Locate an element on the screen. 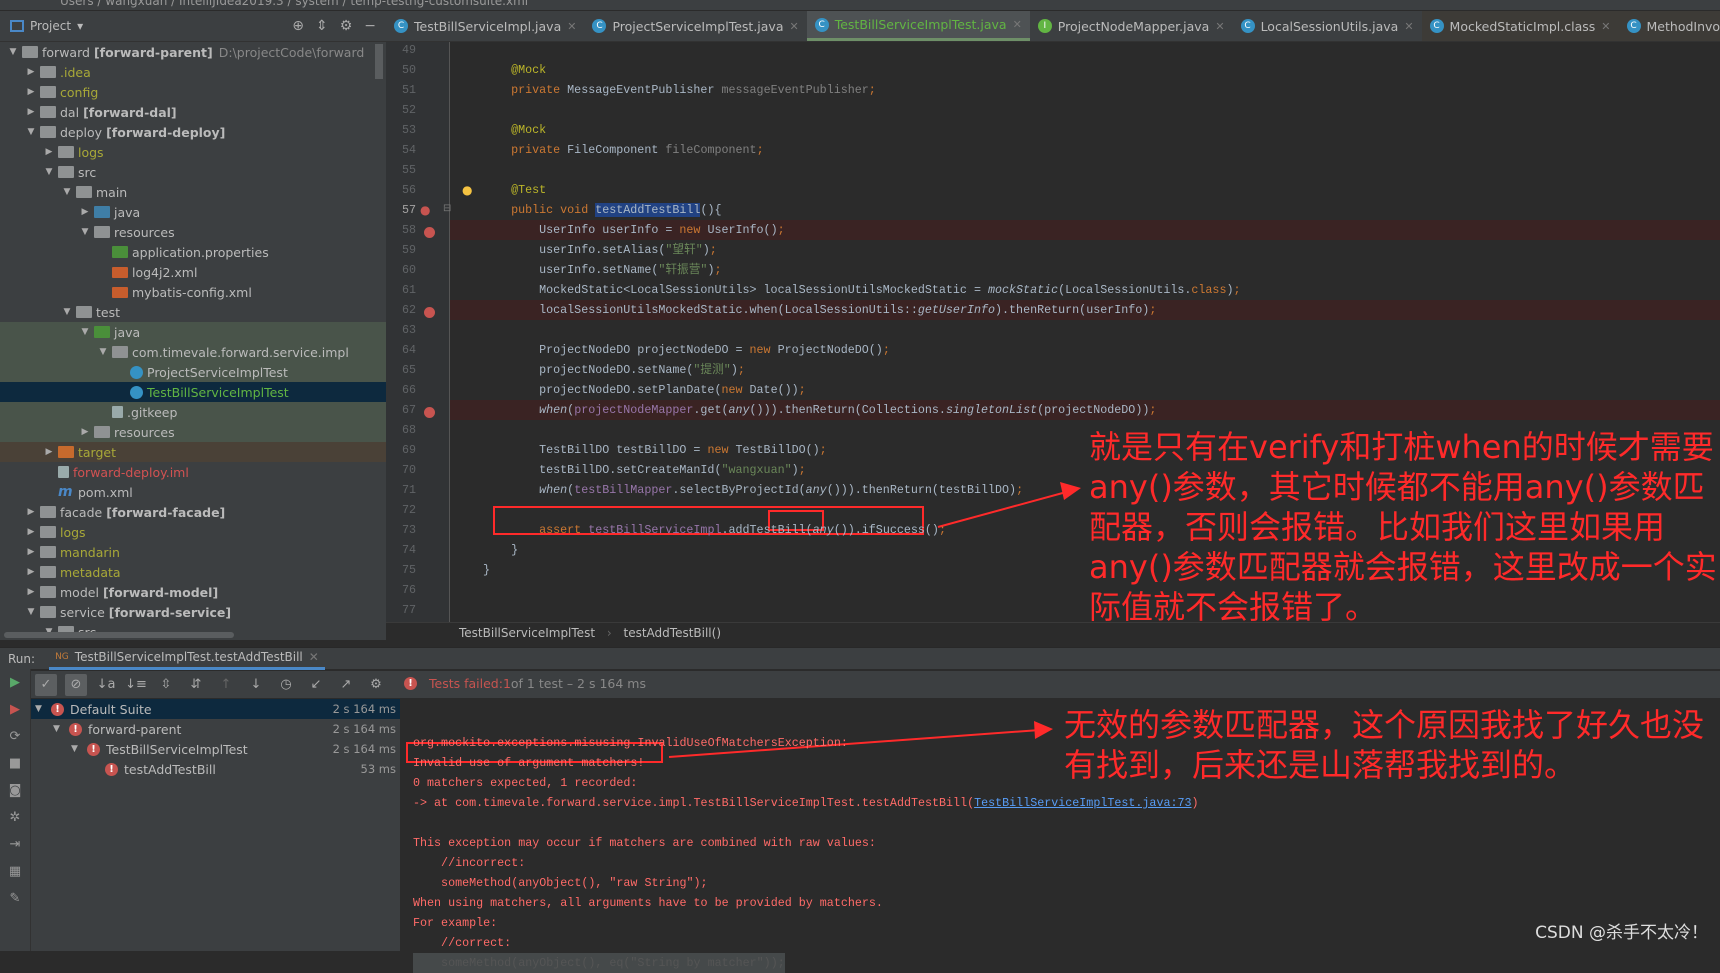 Image resolution: width=1720 pixels, height=973 pixels. console-line: For example: is located at coordinates (455, 923).